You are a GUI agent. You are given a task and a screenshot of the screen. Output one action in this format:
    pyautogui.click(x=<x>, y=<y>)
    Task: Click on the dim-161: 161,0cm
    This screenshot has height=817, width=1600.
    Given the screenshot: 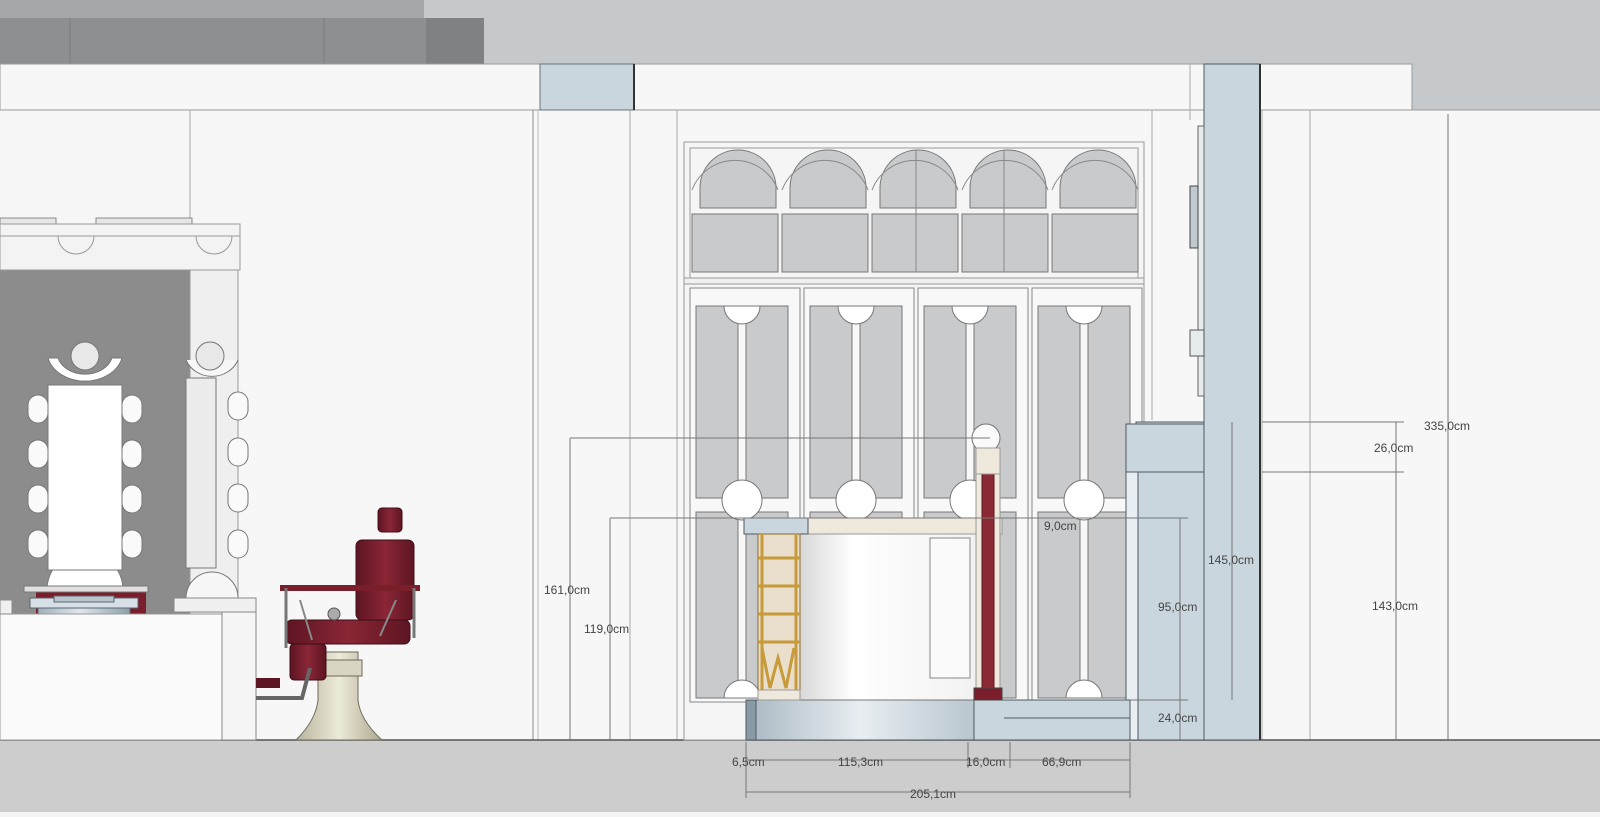 What is the action you would take?
    pyautogui.click(x=567, y=590)
    